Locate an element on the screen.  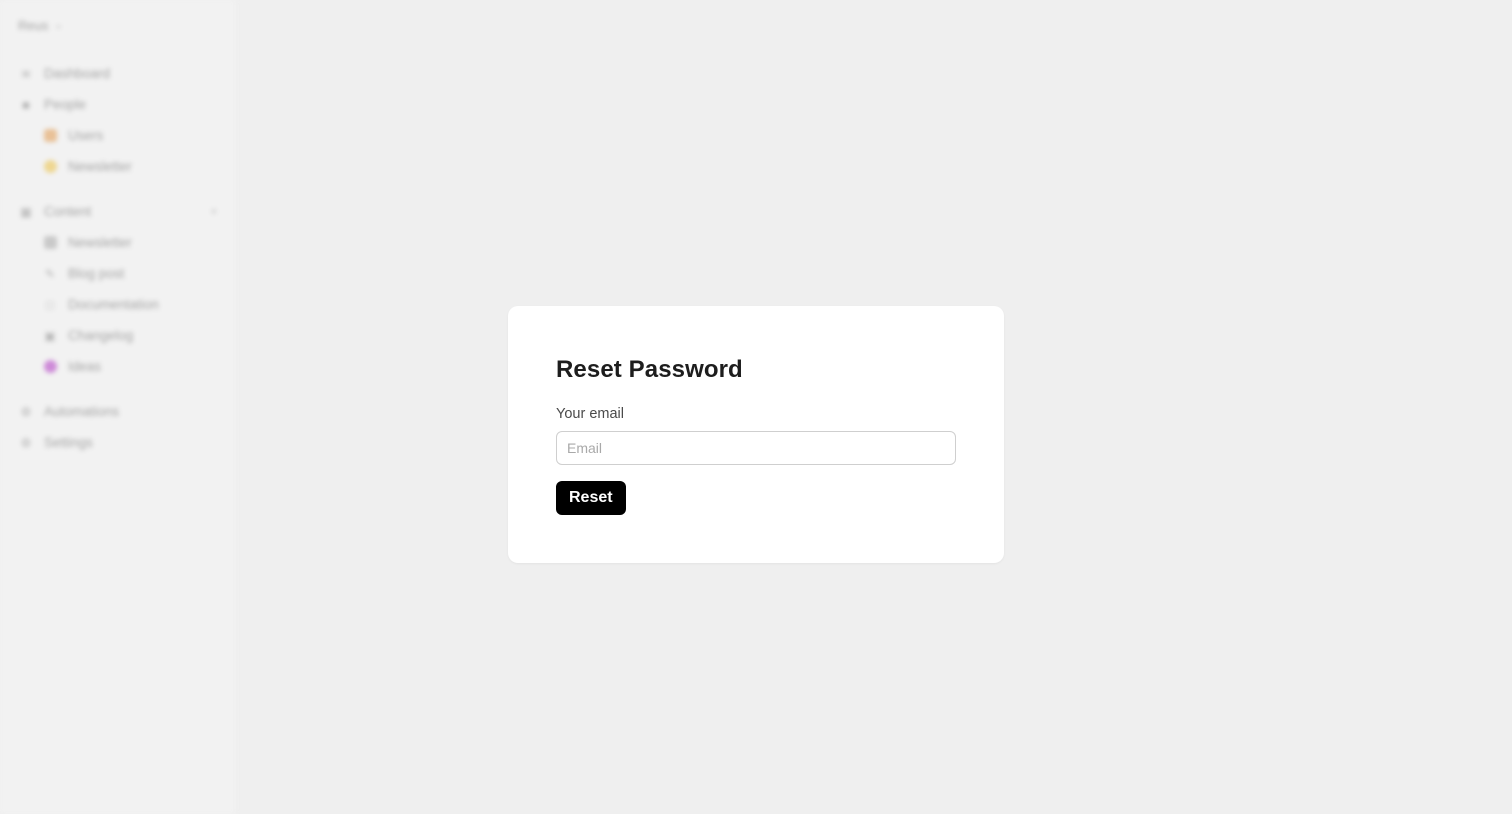
pen-icon: ✎ is located at coordinates (50, 273).